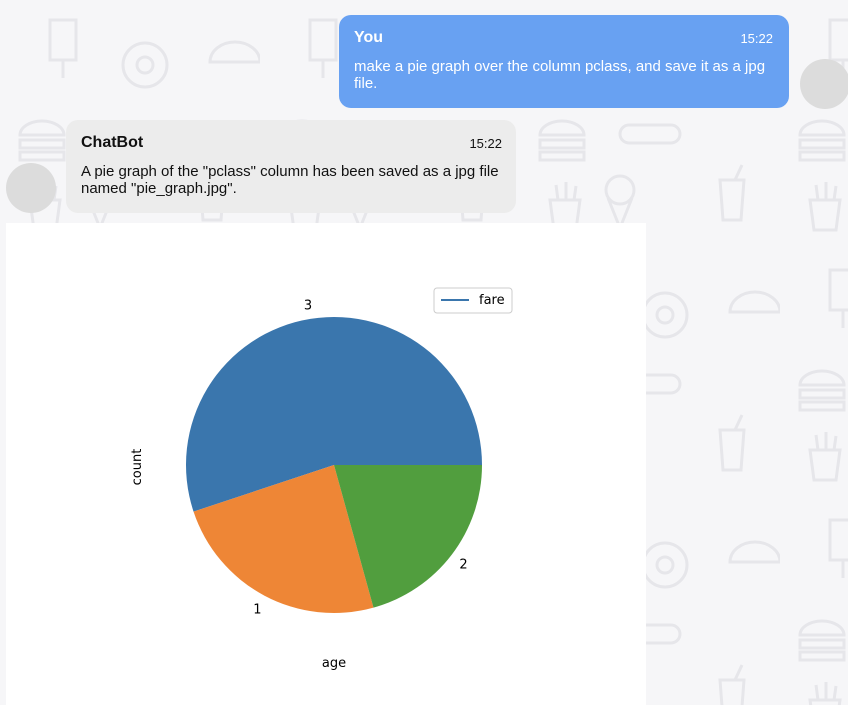 The height and width of the screenshot is (705, 848). Describe the element at coordinates (492, 300) in the screenshot. I see `legend-entry: fare` at that location.